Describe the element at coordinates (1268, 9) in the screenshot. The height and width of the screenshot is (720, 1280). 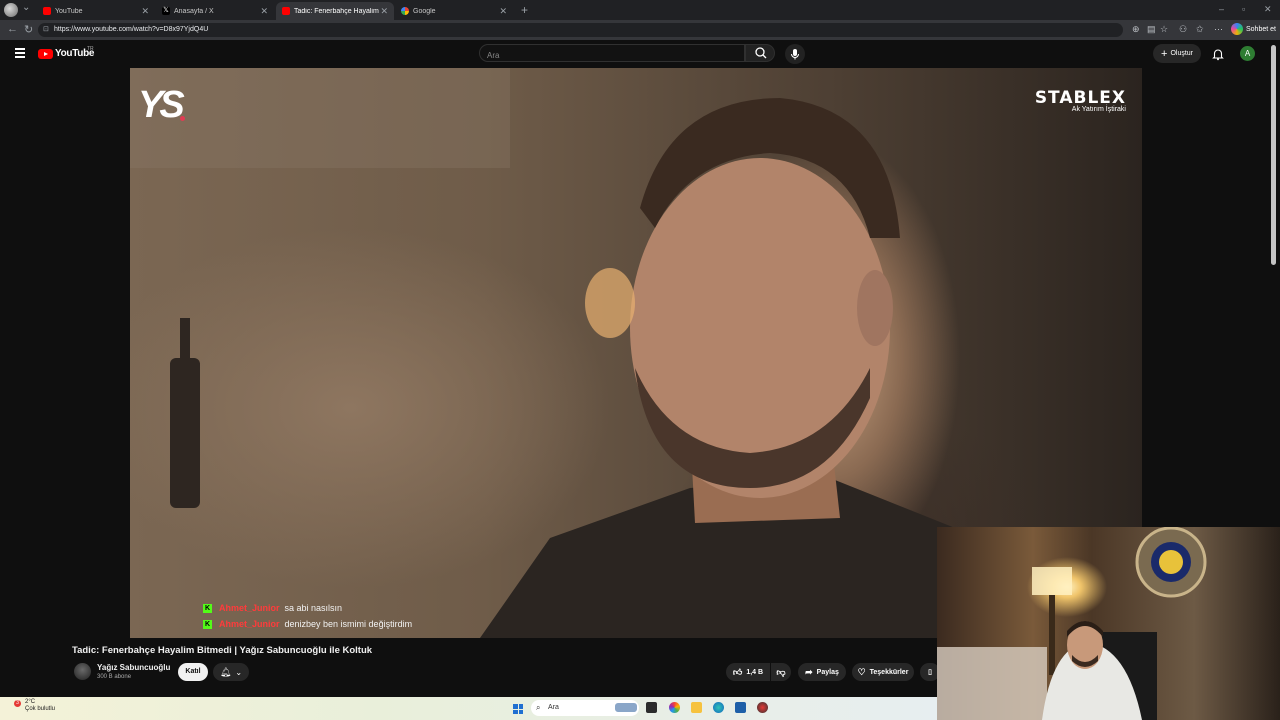
I see `close-window-icon: ✕` at that location.